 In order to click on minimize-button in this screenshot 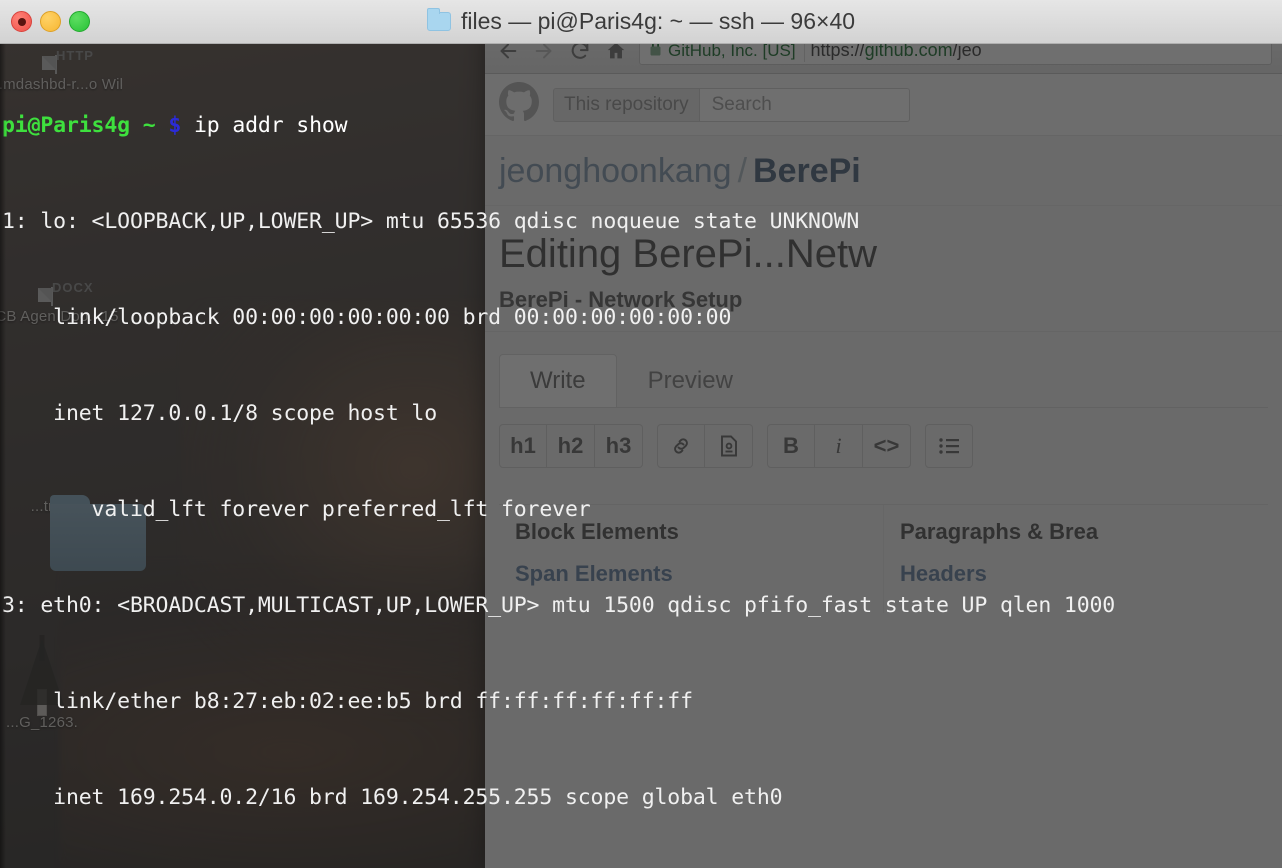, I will do `click(50, 21)`.